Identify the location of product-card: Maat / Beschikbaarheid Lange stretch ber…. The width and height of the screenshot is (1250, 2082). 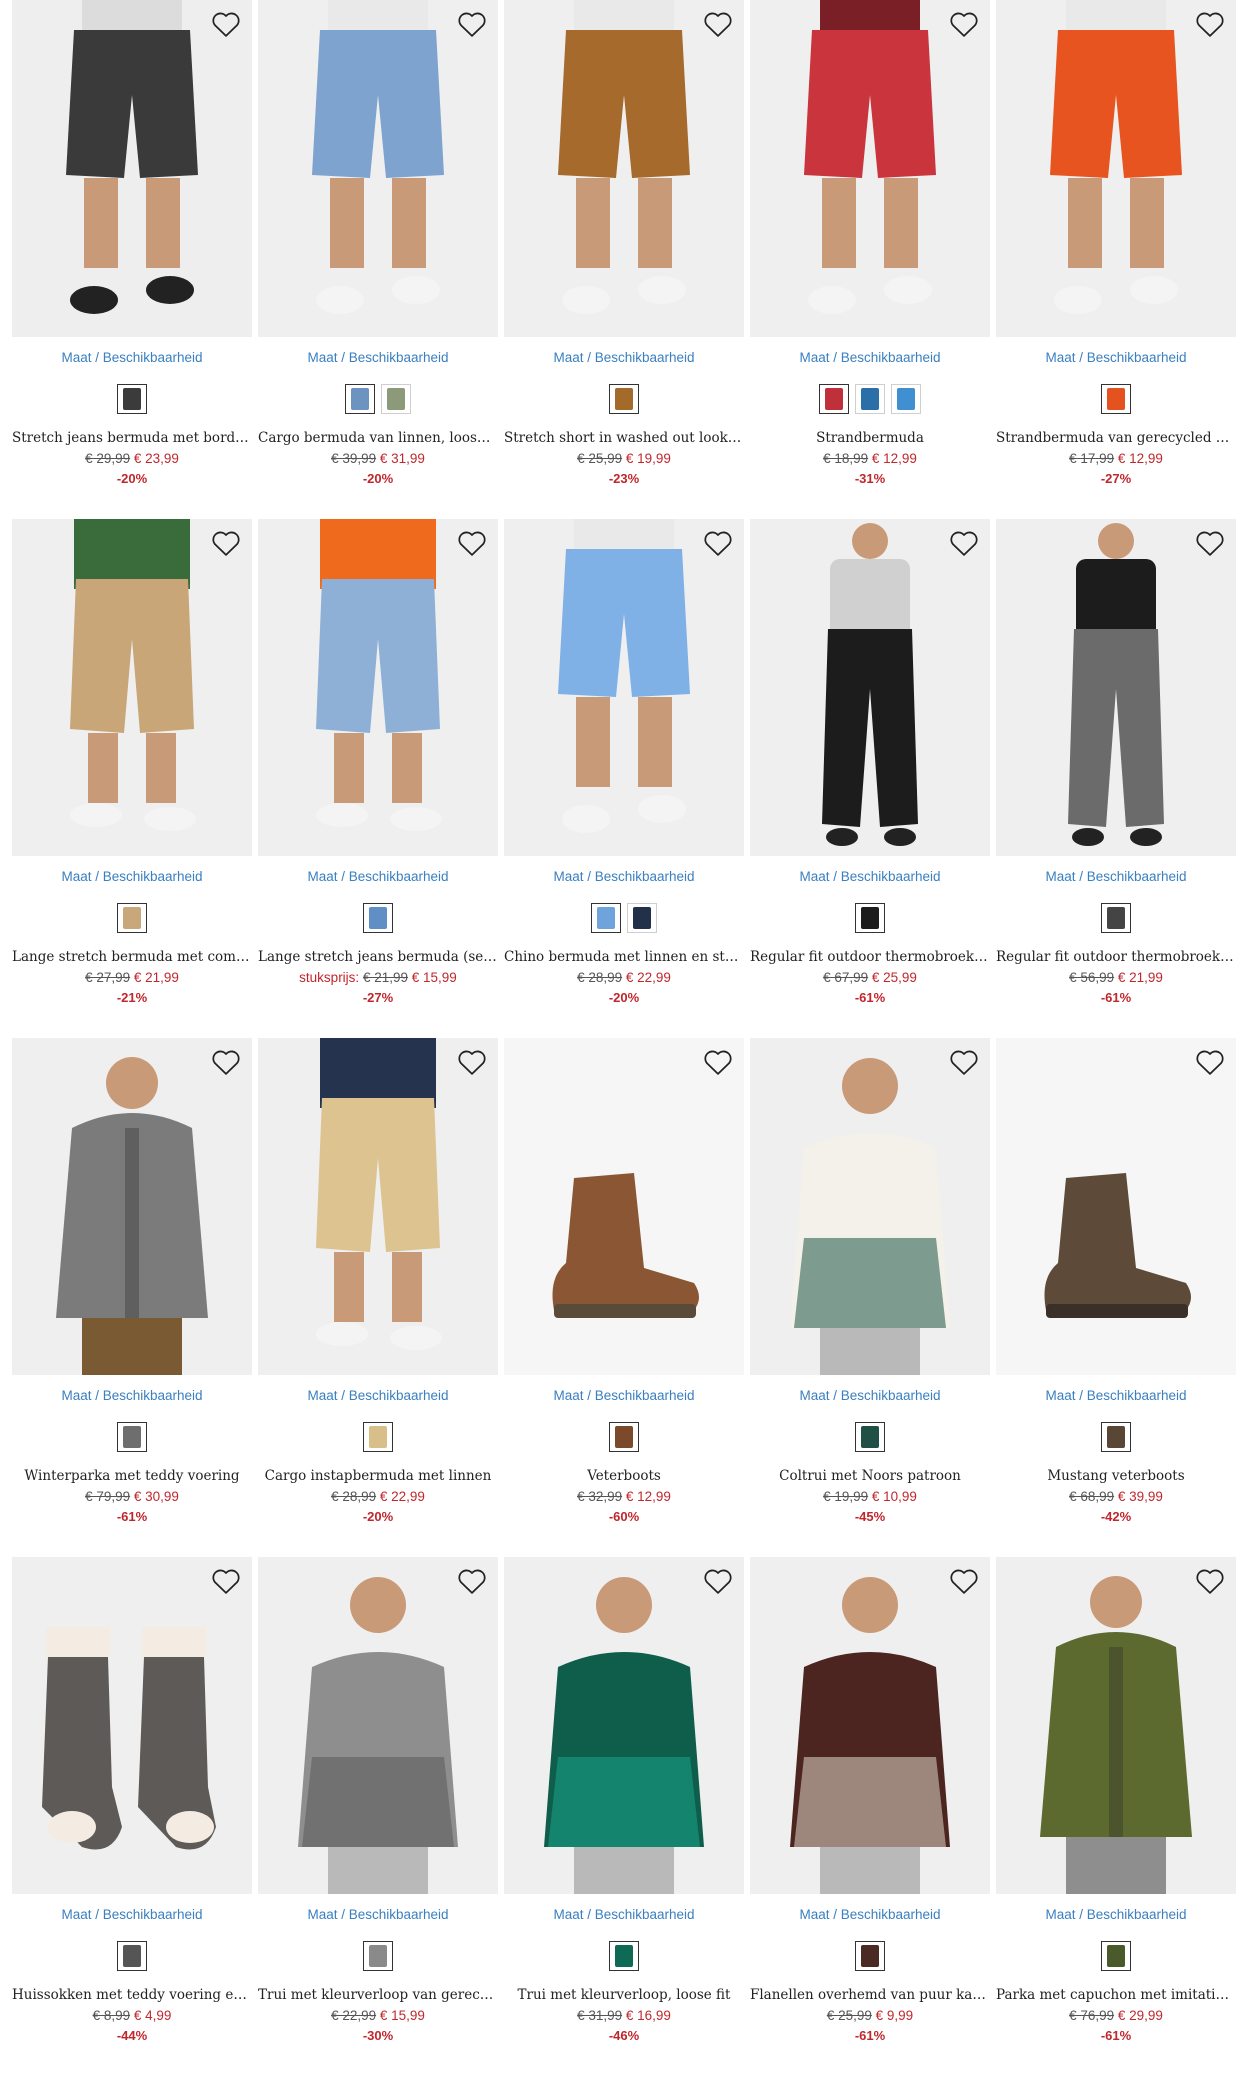
(132, 762).